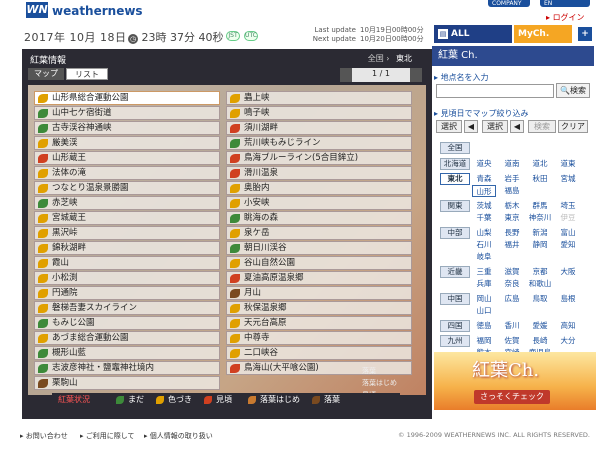 This screenshot has height=453, width=600. I want to click on spot-item: 月山, so click(319, 293).